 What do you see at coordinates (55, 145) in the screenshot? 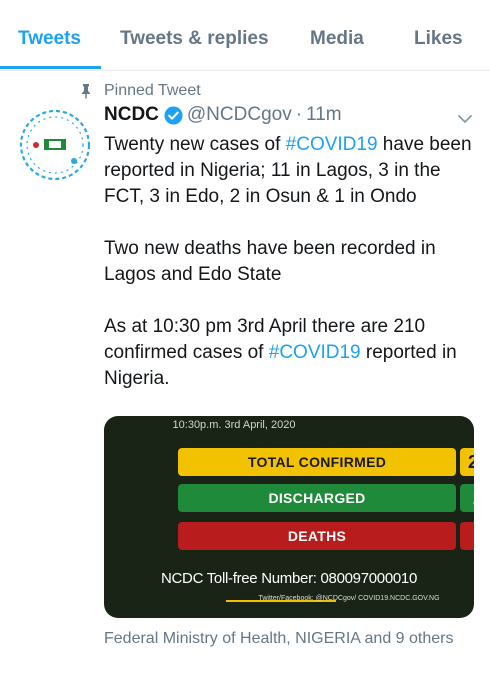
I see `avatar` at bounding box center [55, 145].